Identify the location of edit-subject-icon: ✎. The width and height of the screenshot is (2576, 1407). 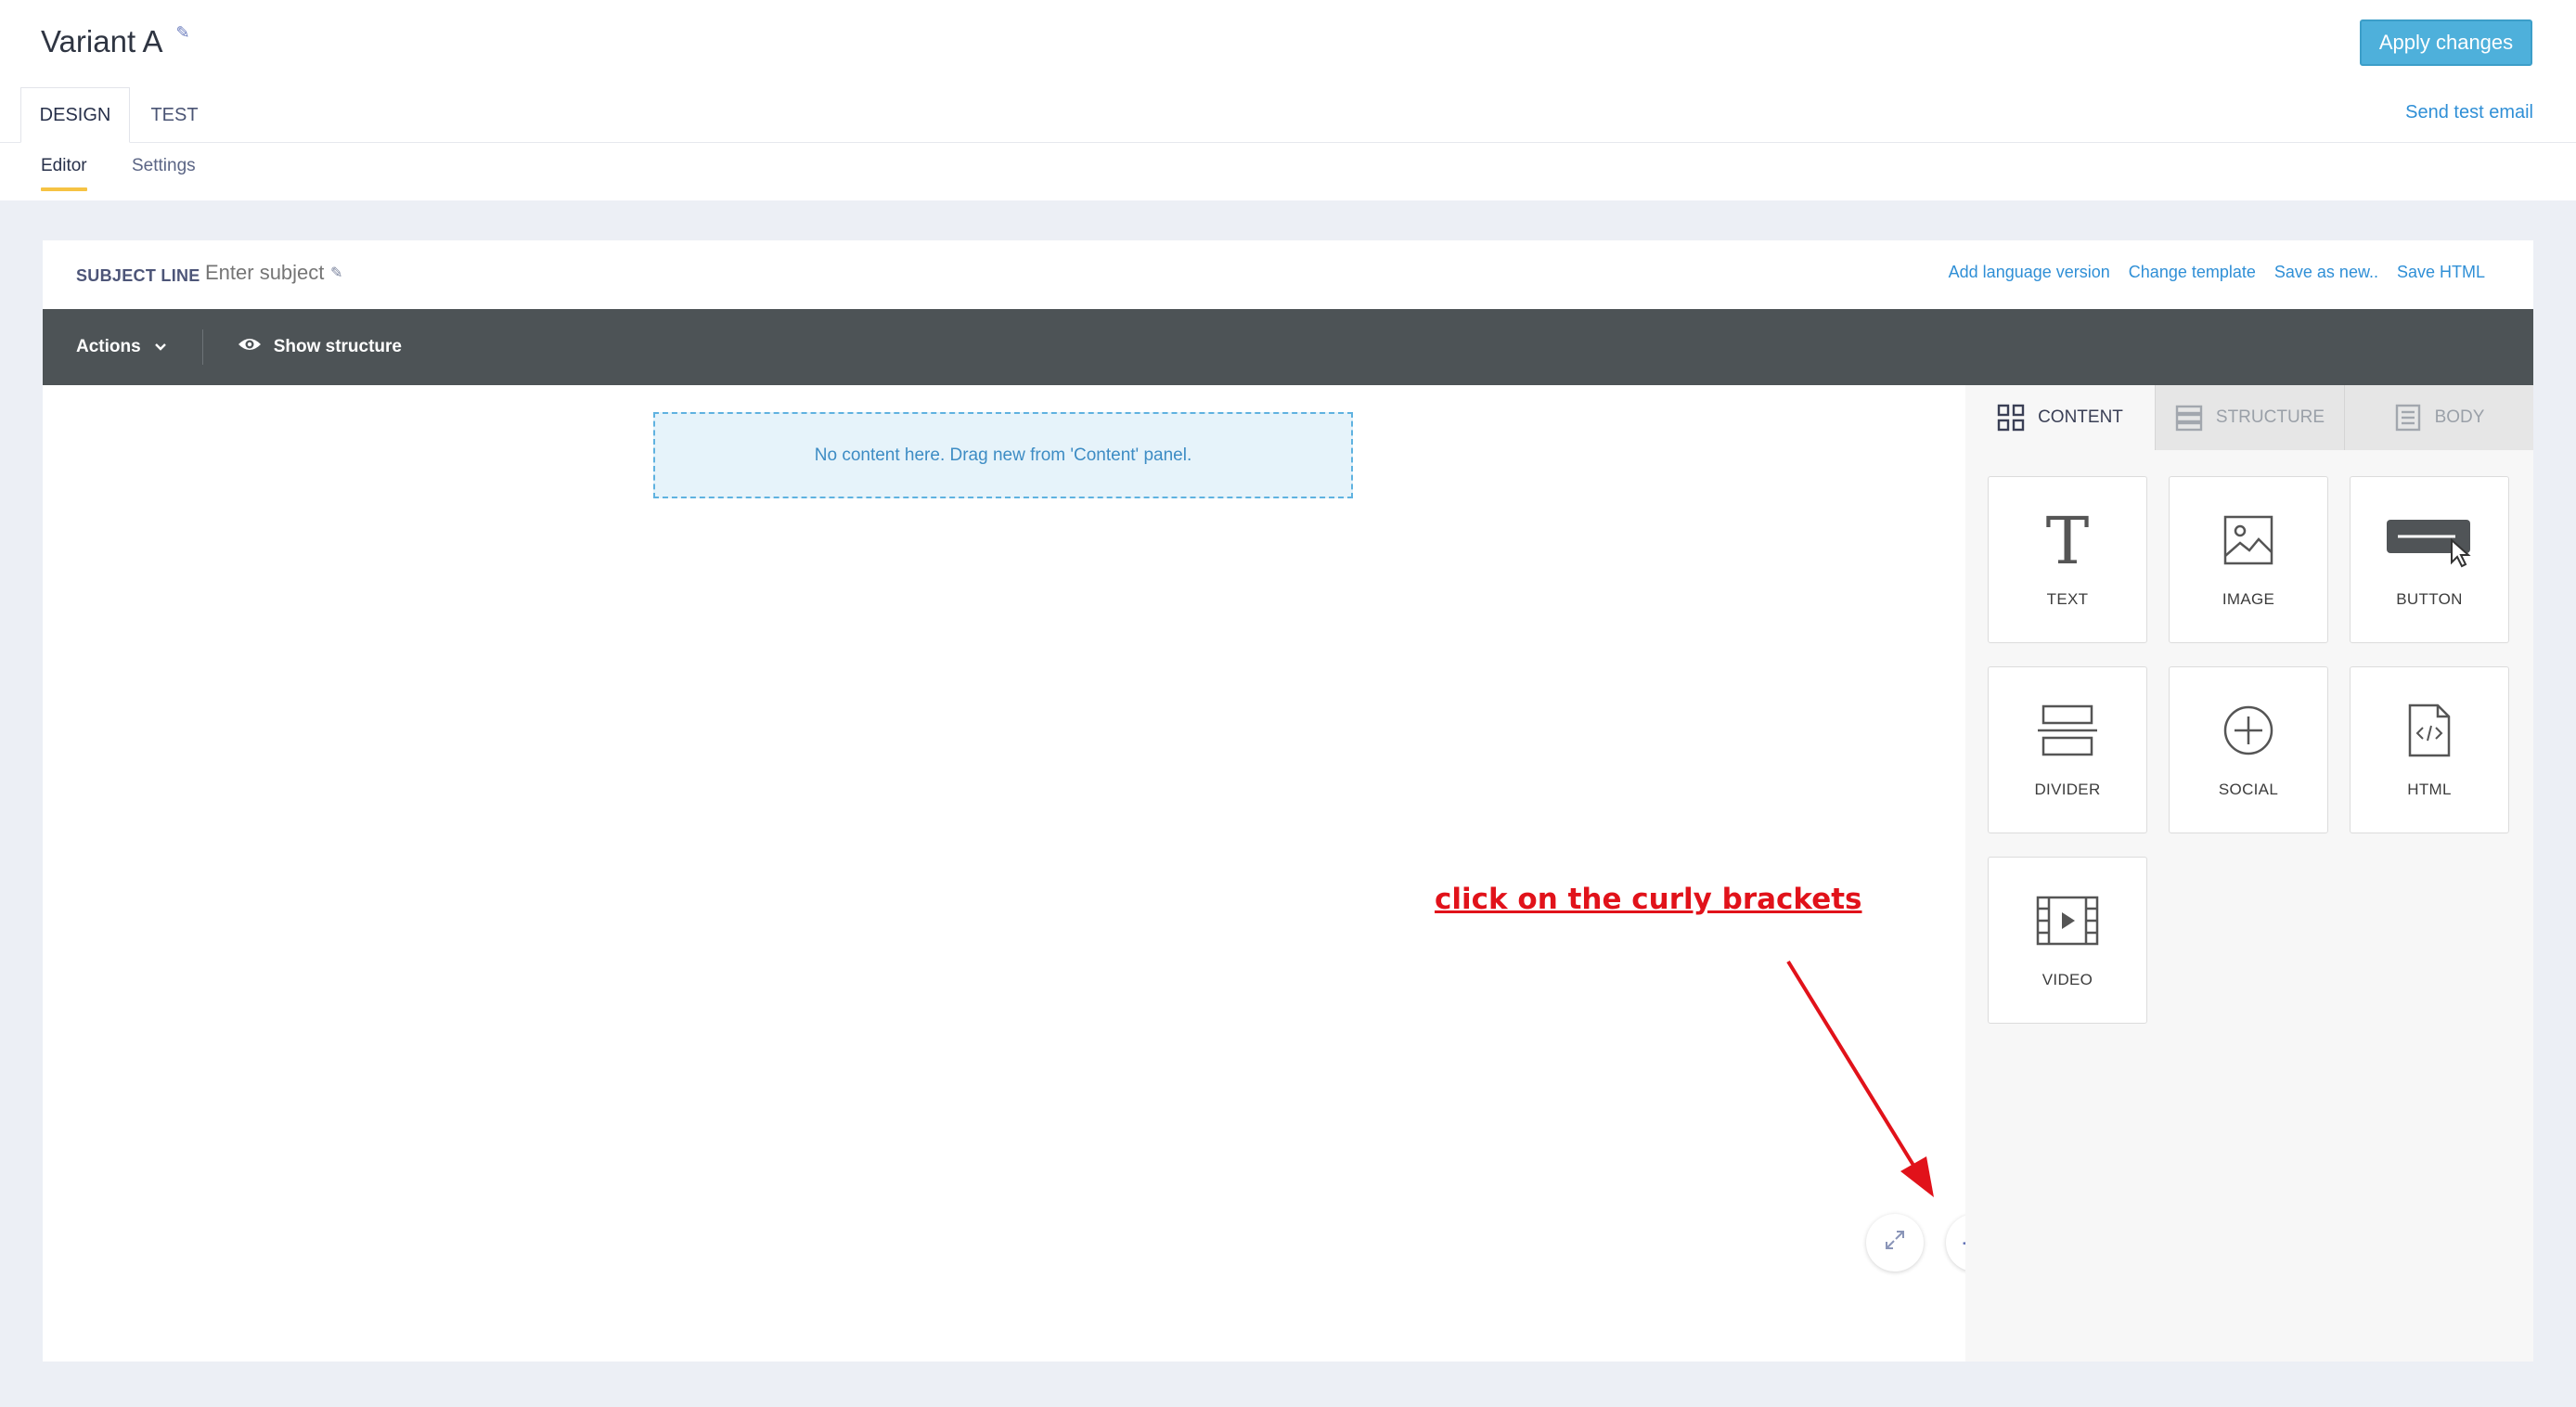
(336, 273).